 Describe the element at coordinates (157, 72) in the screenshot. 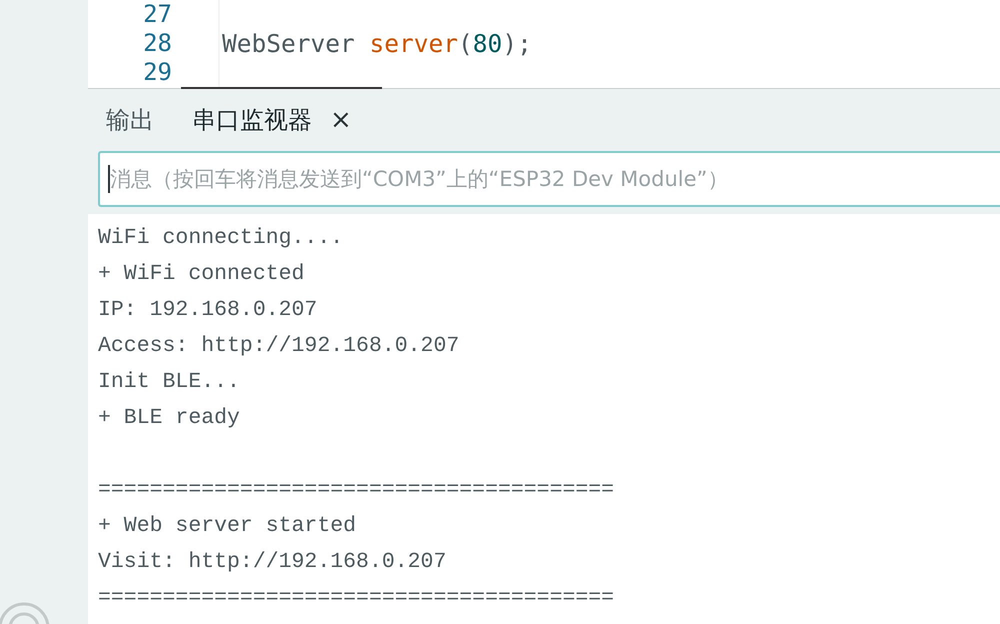

I see `line-number: 29` at that location.